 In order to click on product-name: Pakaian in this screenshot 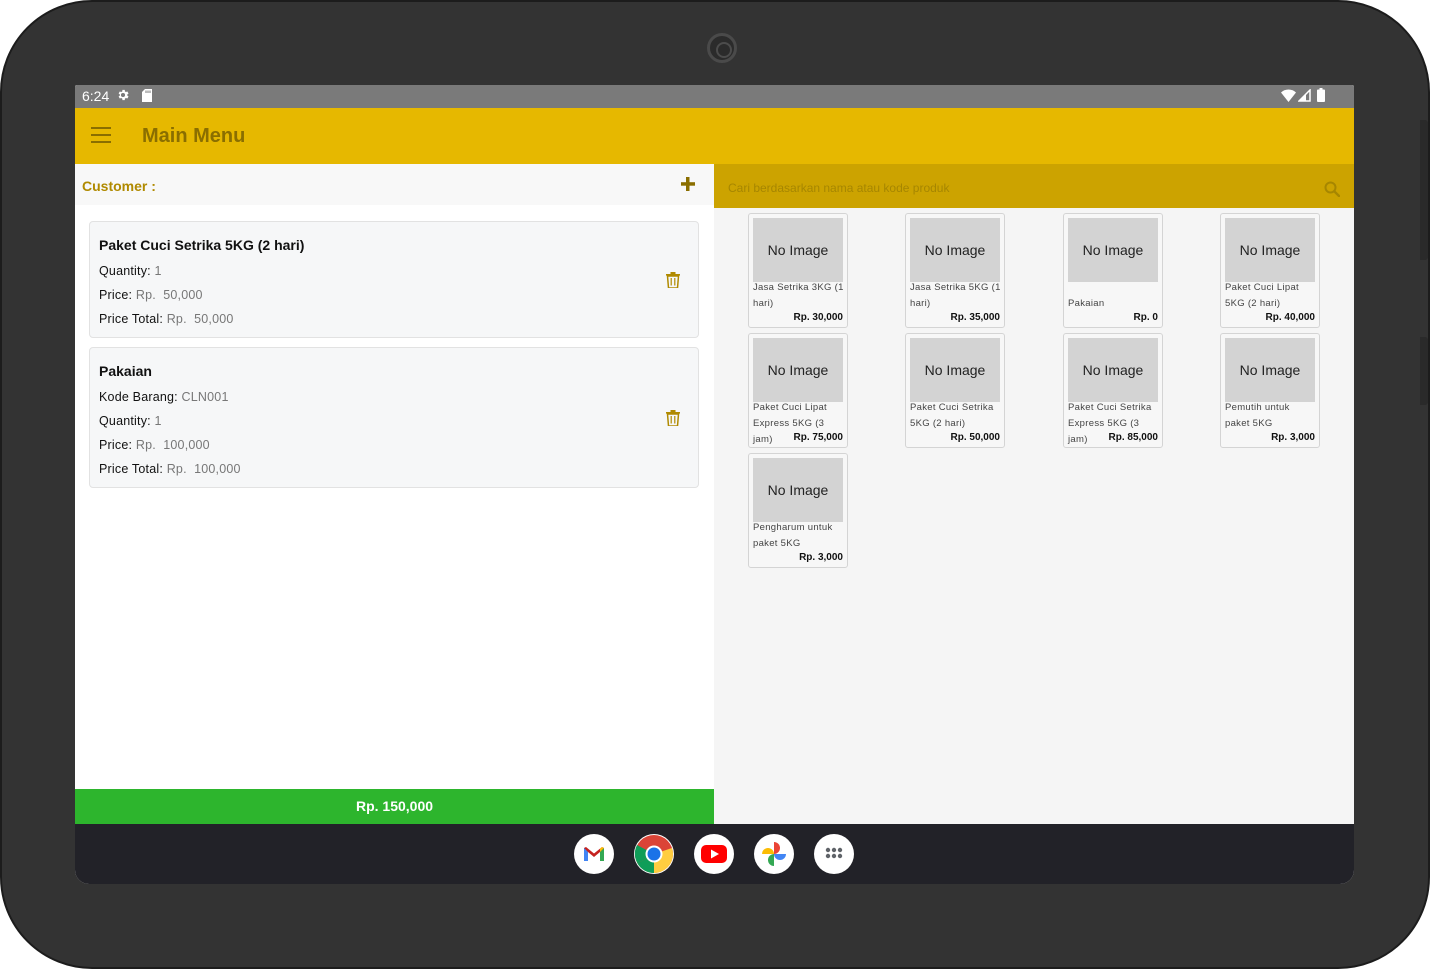, I will do `click(1086, 303)`.